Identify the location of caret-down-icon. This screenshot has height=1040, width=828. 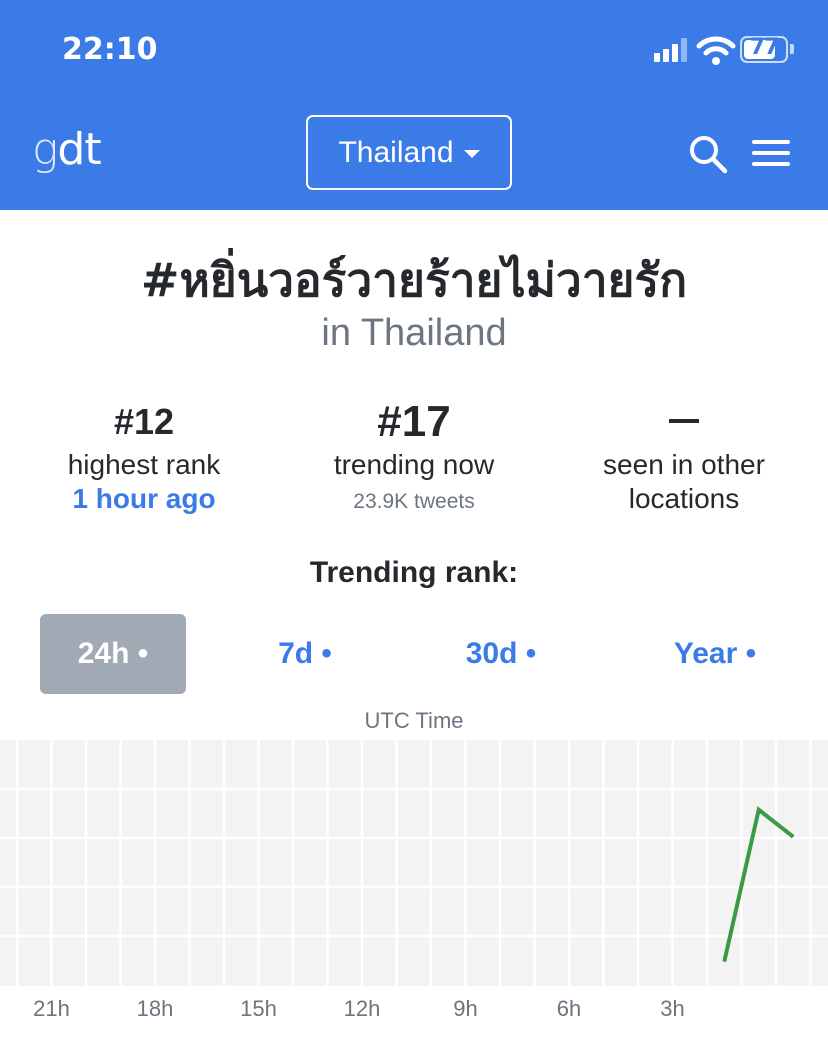
(471, 153).